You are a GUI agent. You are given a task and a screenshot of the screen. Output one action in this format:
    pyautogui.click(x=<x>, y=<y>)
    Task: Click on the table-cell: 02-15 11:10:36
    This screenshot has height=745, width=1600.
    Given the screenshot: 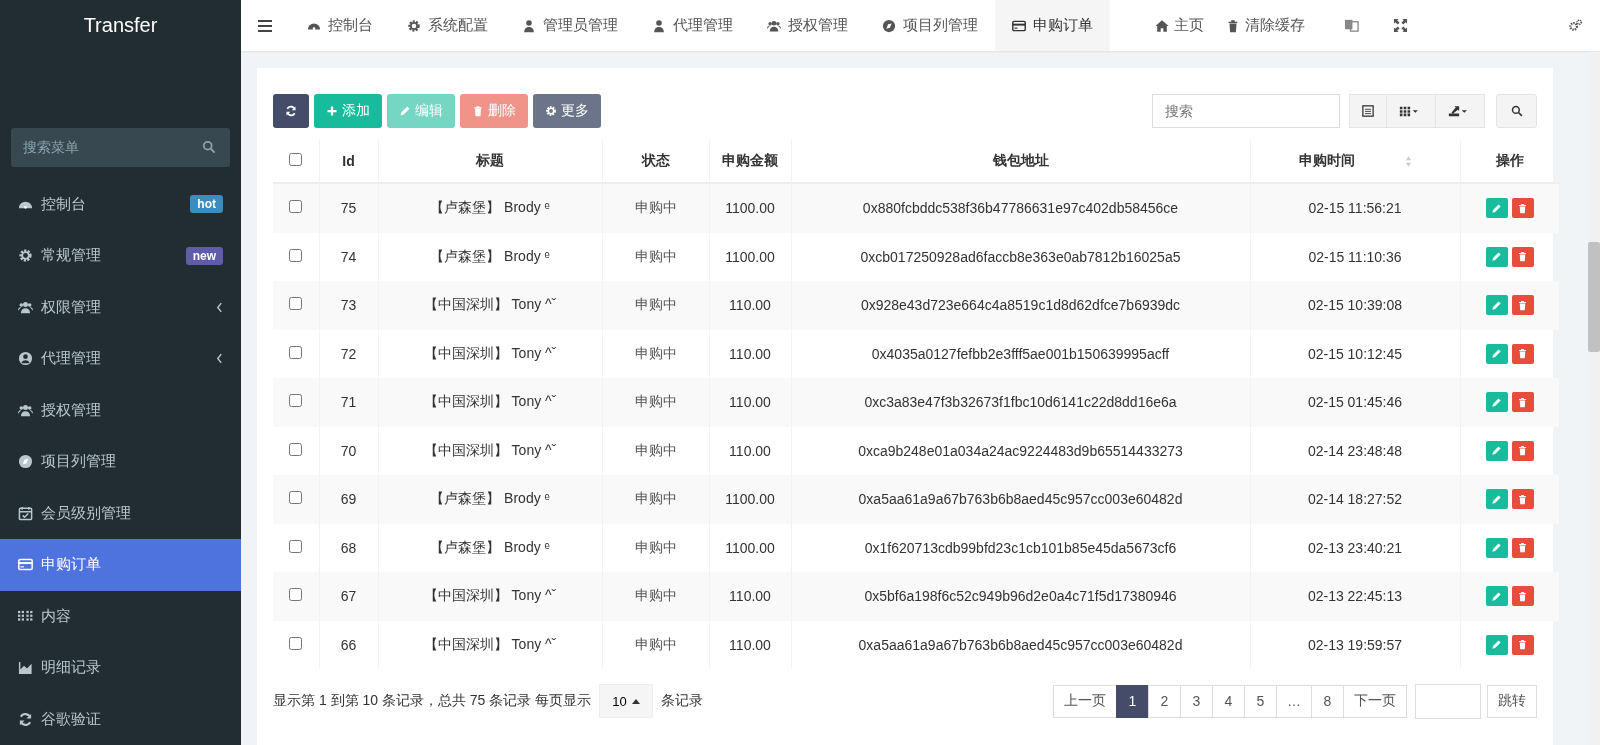 What is the action you would take?
    pyautogui.click(x=1355, y=256)
    